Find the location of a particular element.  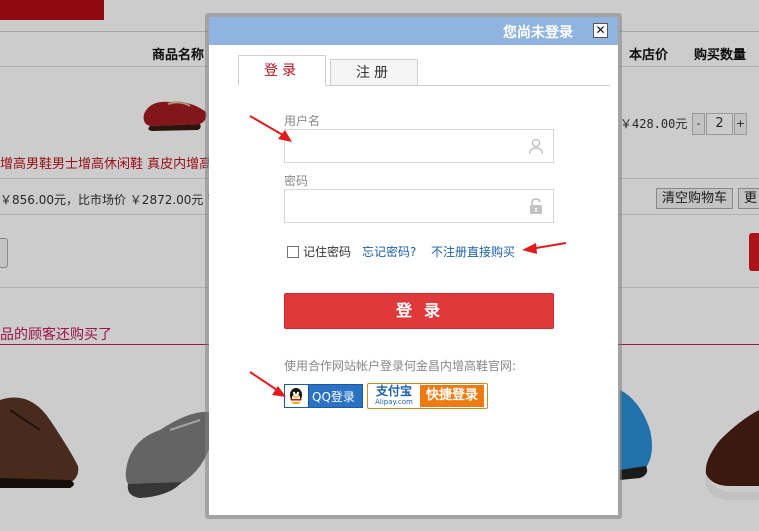

qq-login-button: QQ登录 is located at coordinates (323, 396).